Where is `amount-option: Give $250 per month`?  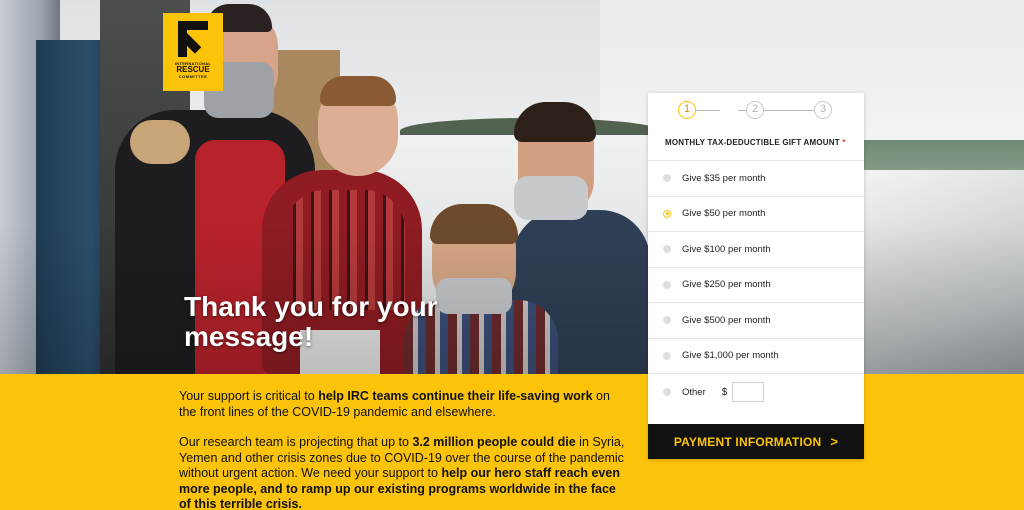 amount-option: Give $250 per month is located at coordinates (756, 285).